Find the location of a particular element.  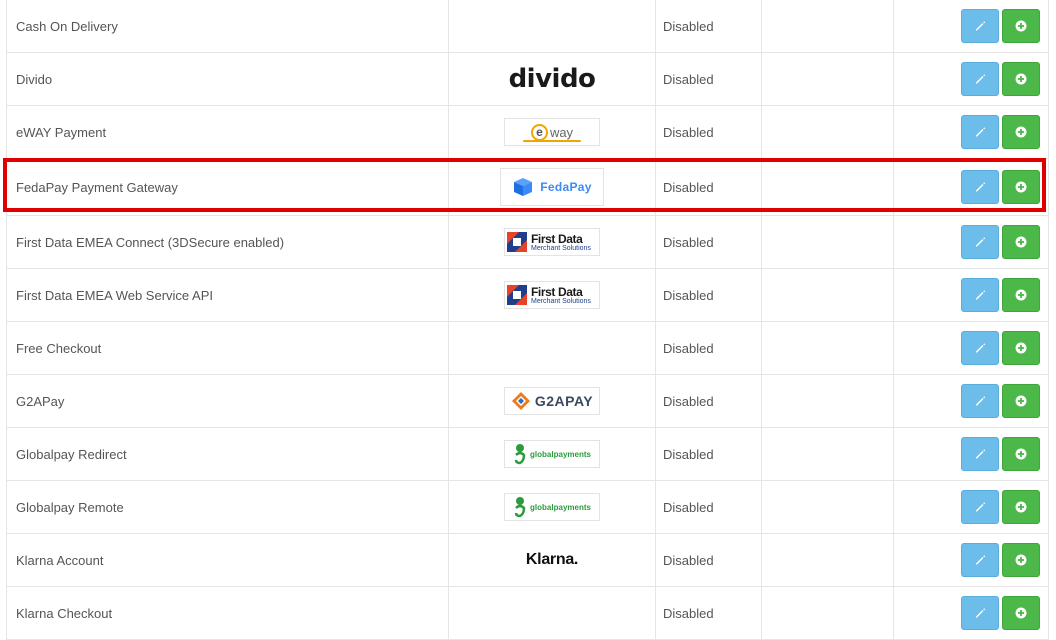

extension-name: Globalpay Redirect is located at coordinates (228, 454).